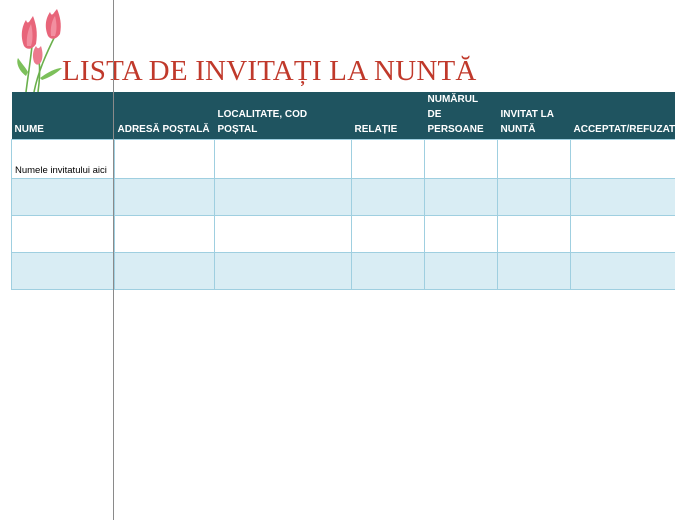  What do you see at coordinates (623, 116) in the screenshot?
I see `column-header-accepted-declined: ACCEPTAT/REFUZAT` at bounding box center [623, 116].